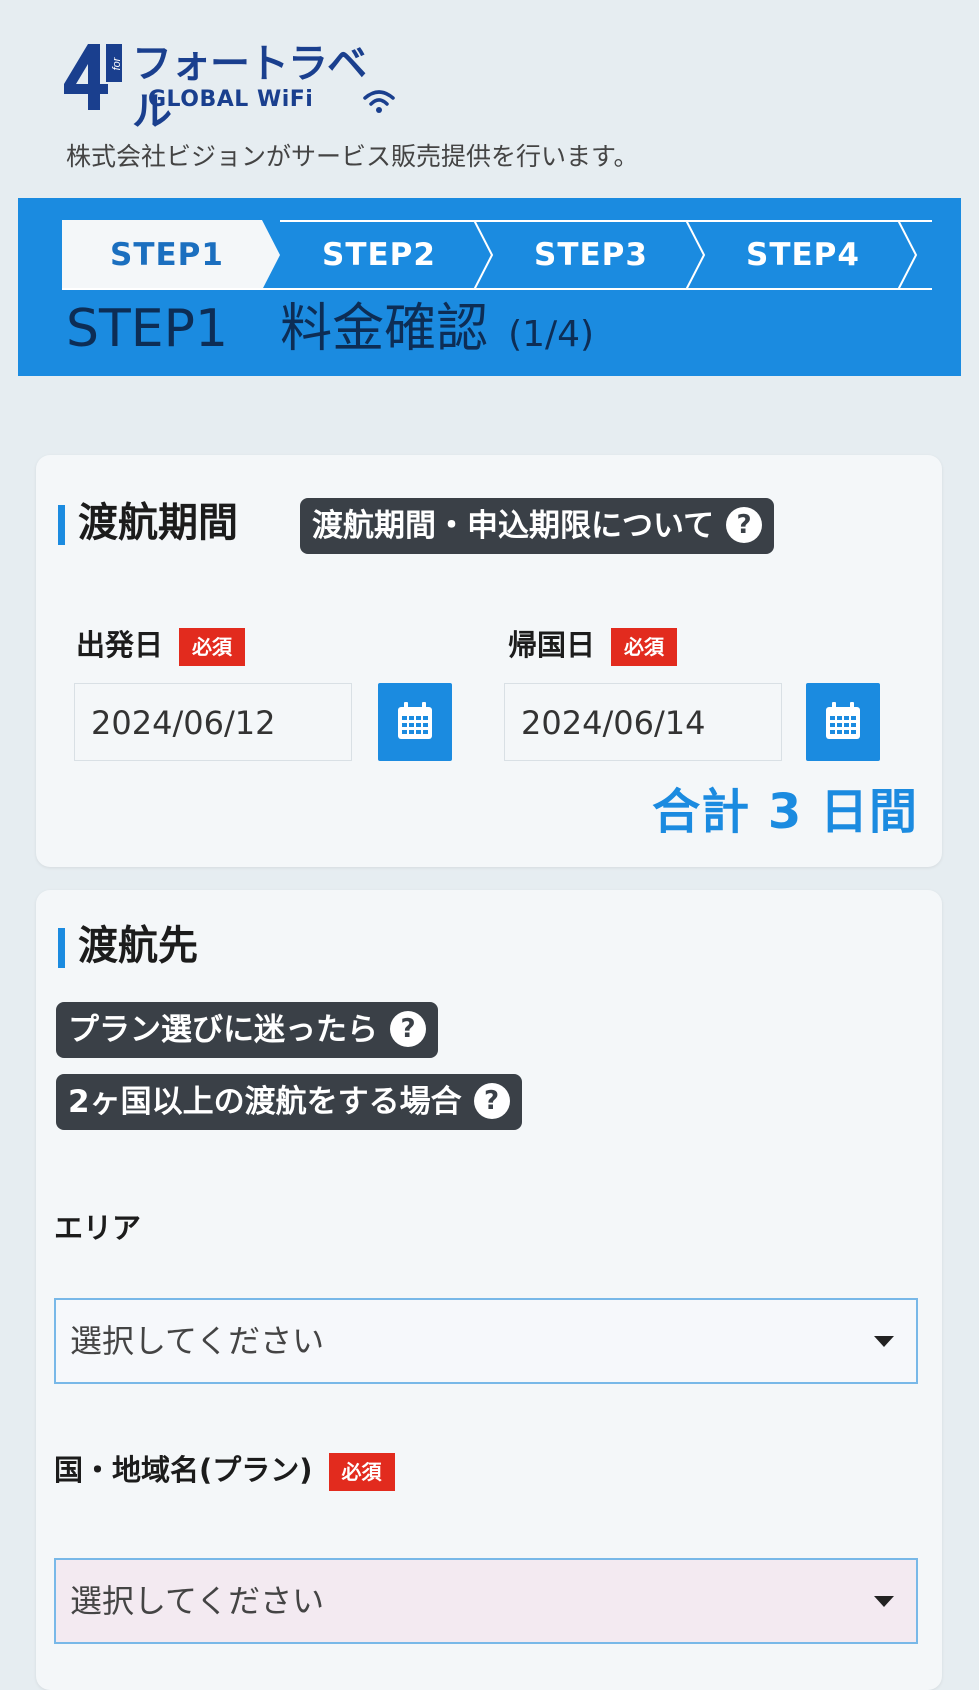 The image size is (979, 1690). I want to click on departure-calendar-button, so click(415, 722).